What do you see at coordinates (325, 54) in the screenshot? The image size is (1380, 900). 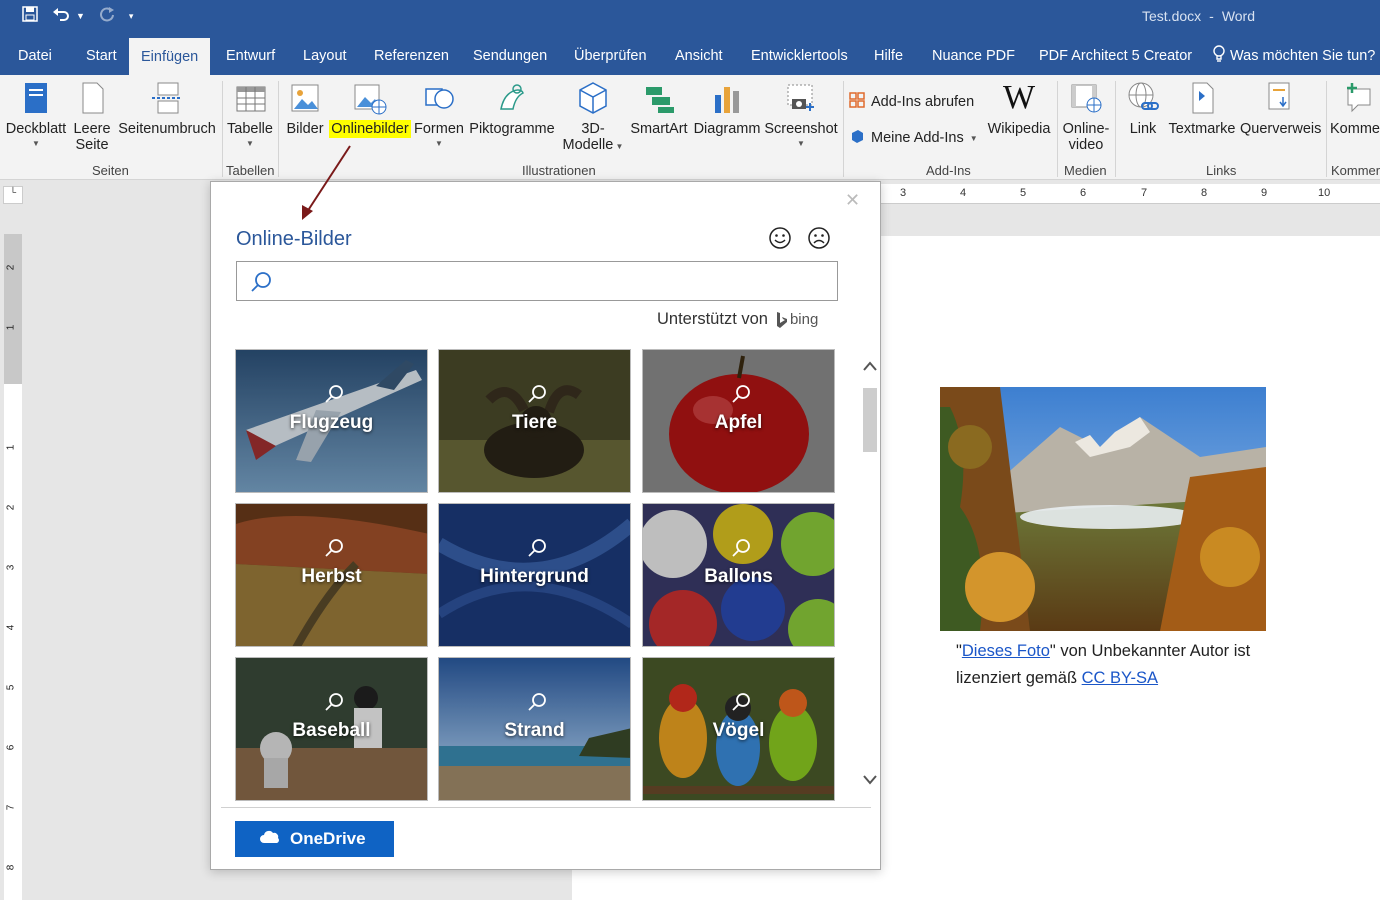 I see `tab-layout: Layout` at bounding box center [325, 54].